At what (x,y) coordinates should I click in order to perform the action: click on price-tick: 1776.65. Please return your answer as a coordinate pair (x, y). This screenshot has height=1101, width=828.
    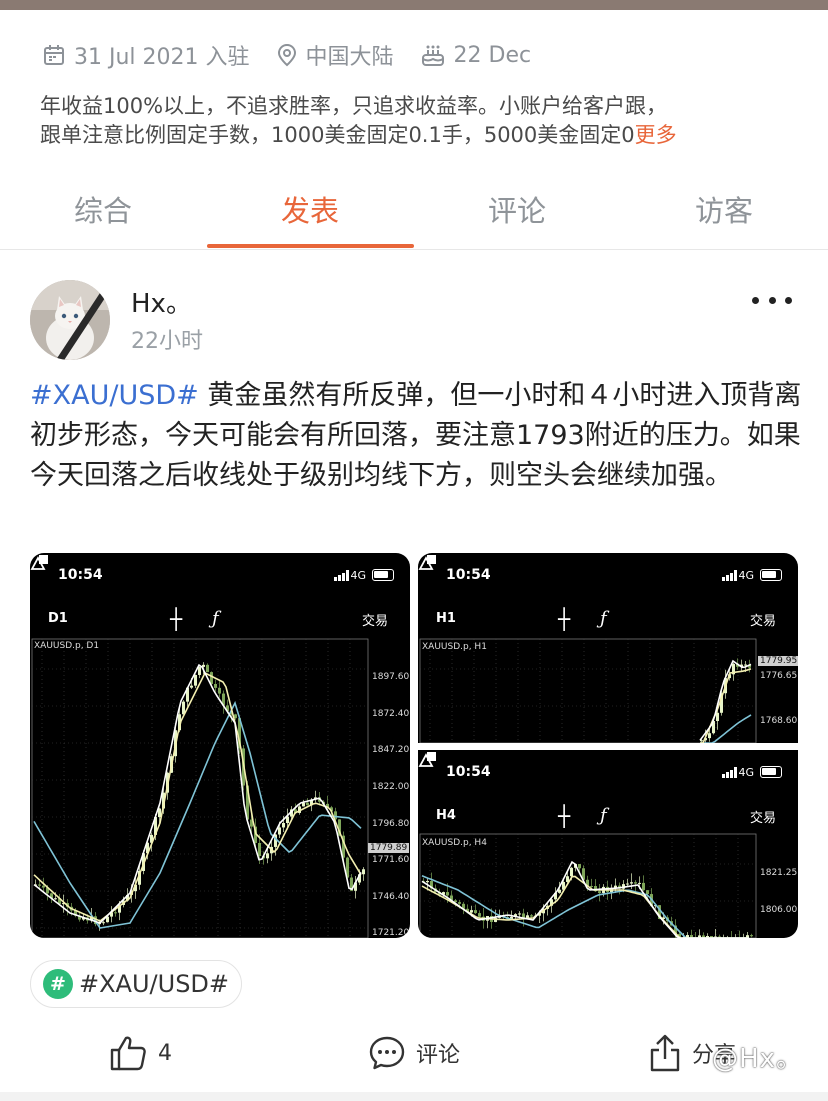
    Looking at the image, I should click on (779, 676).